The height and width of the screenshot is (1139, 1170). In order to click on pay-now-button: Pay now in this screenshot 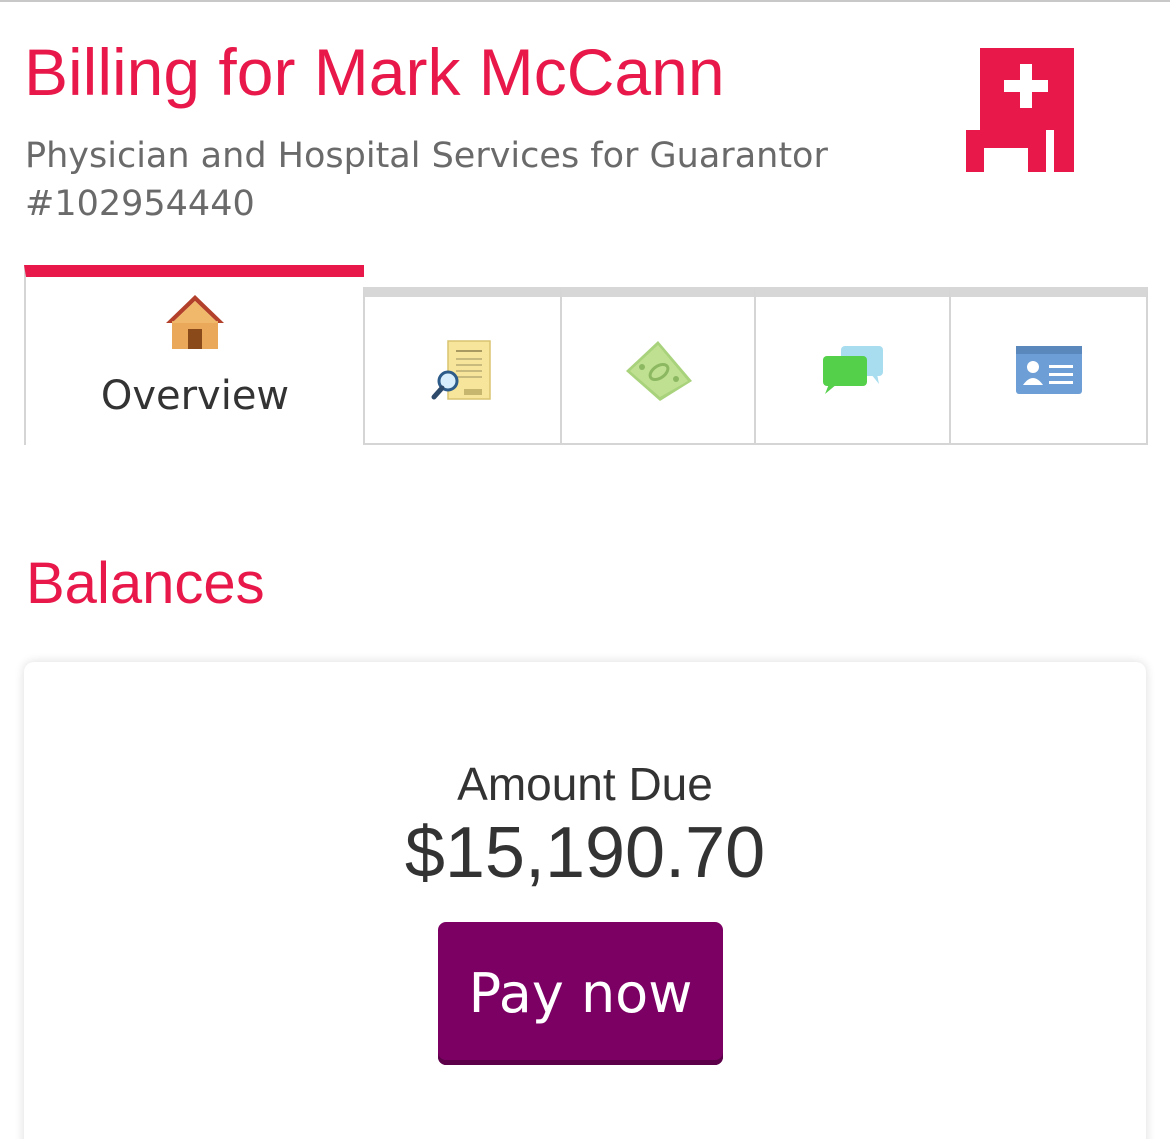, I will do `click(580, 993)`.